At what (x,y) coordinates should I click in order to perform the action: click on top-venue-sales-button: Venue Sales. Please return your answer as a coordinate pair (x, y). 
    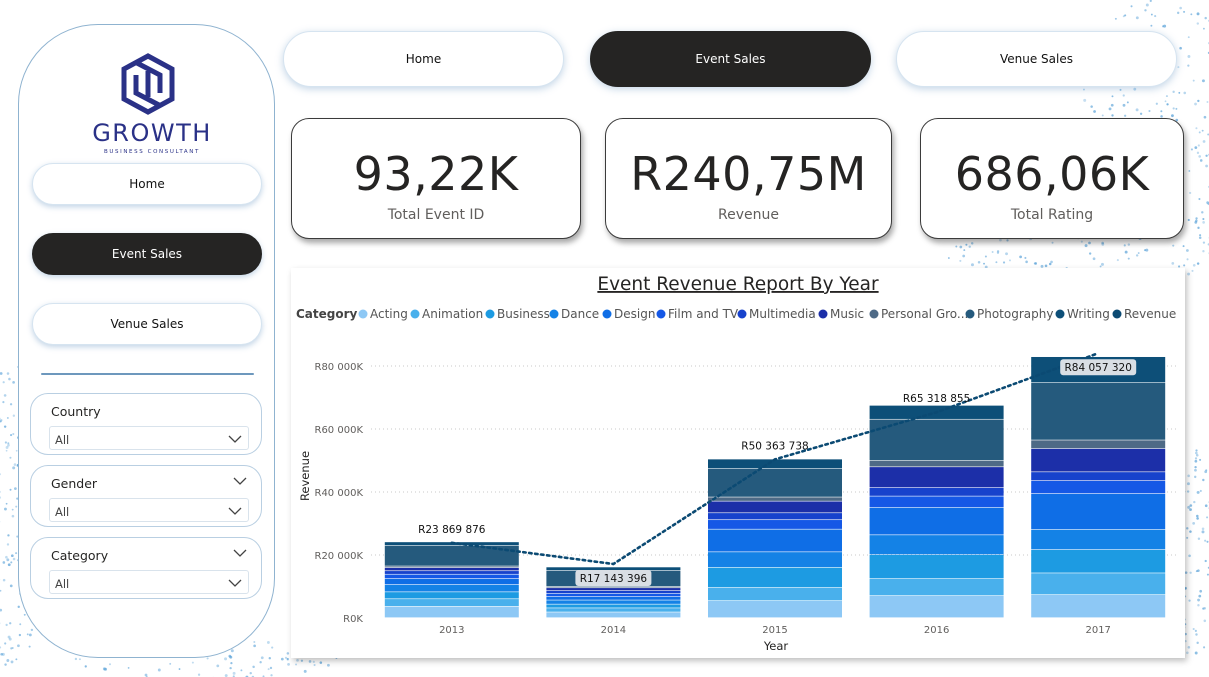
    Looking at the image, I should click on (1036, 59).